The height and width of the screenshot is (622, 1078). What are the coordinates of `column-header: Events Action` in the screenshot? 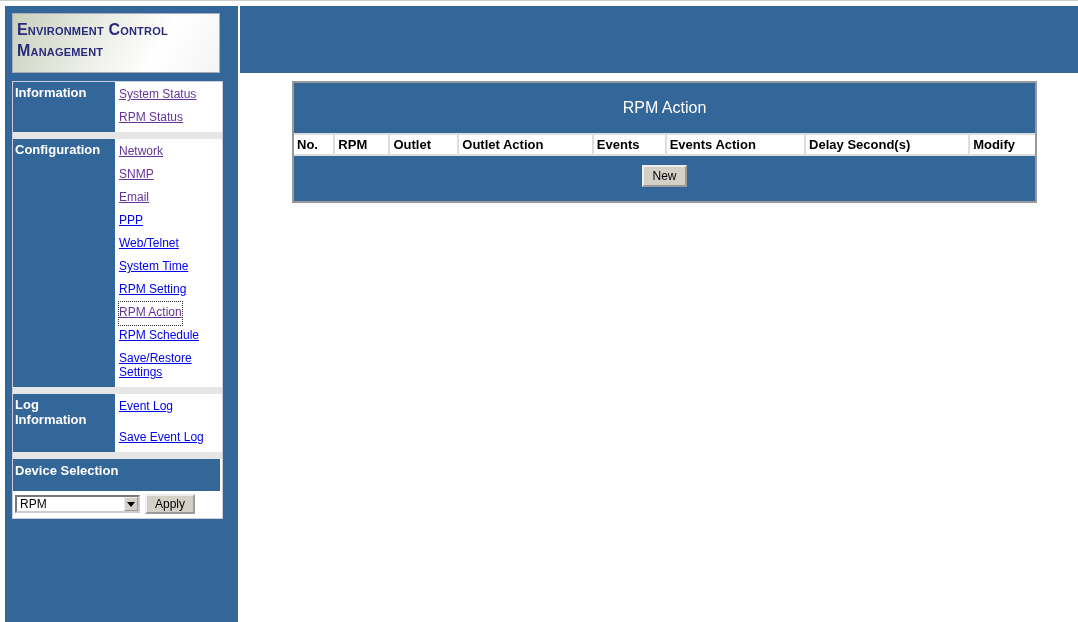 It's located at (735, 144).